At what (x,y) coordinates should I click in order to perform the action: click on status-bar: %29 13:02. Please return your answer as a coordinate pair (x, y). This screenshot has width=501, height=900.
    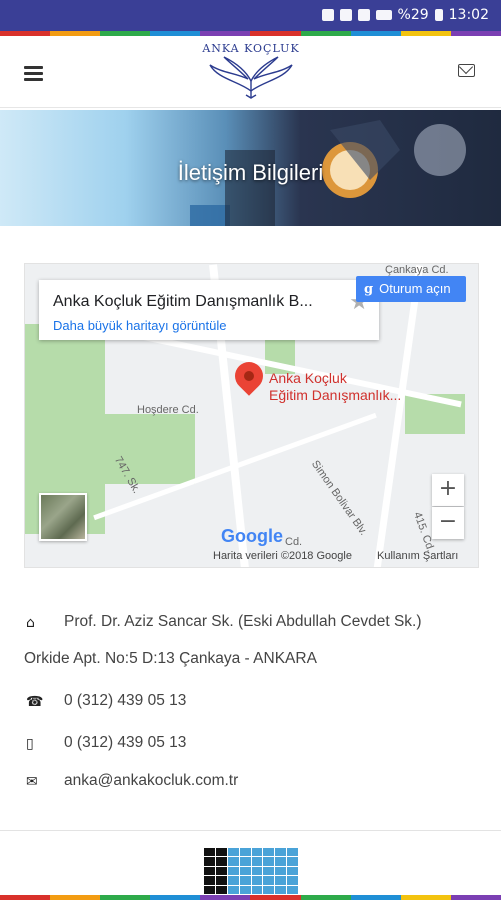
    Looking at the image, I should click on (250, 15).